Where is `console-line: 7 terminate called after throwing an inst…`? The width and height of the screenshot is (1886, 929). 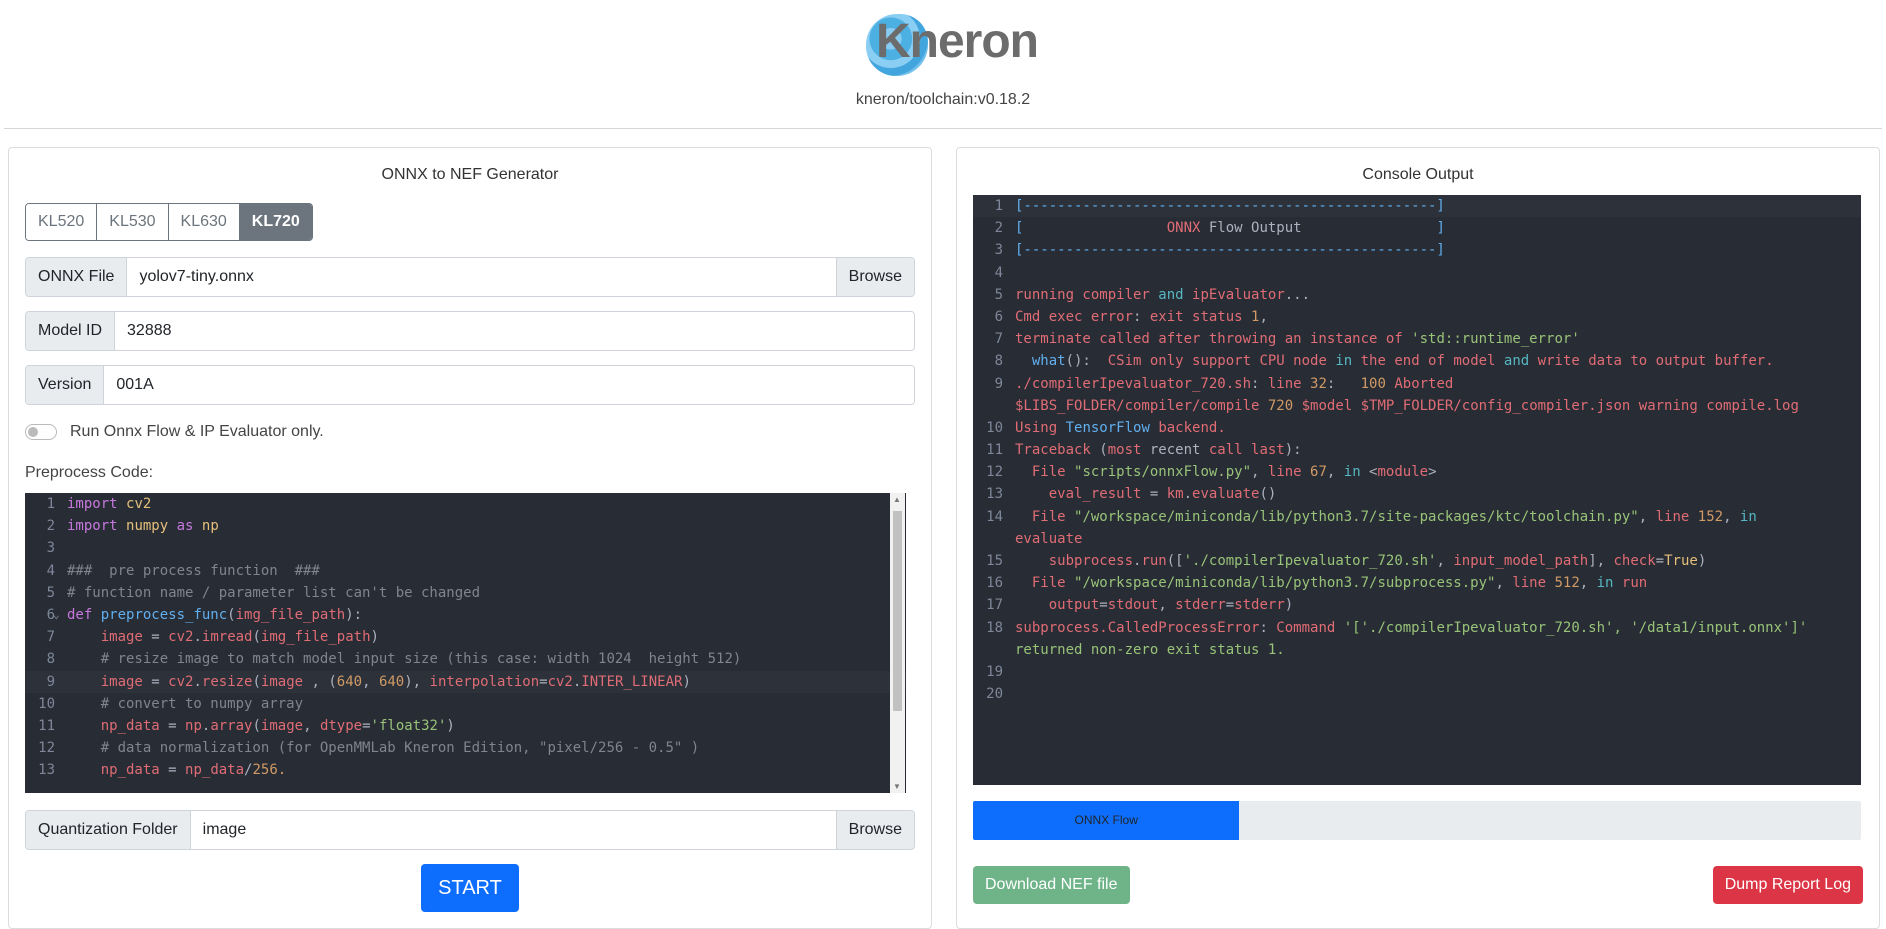 console-line: 7 terminate called after throwing an inst… is located at coordinates (1287, 339).